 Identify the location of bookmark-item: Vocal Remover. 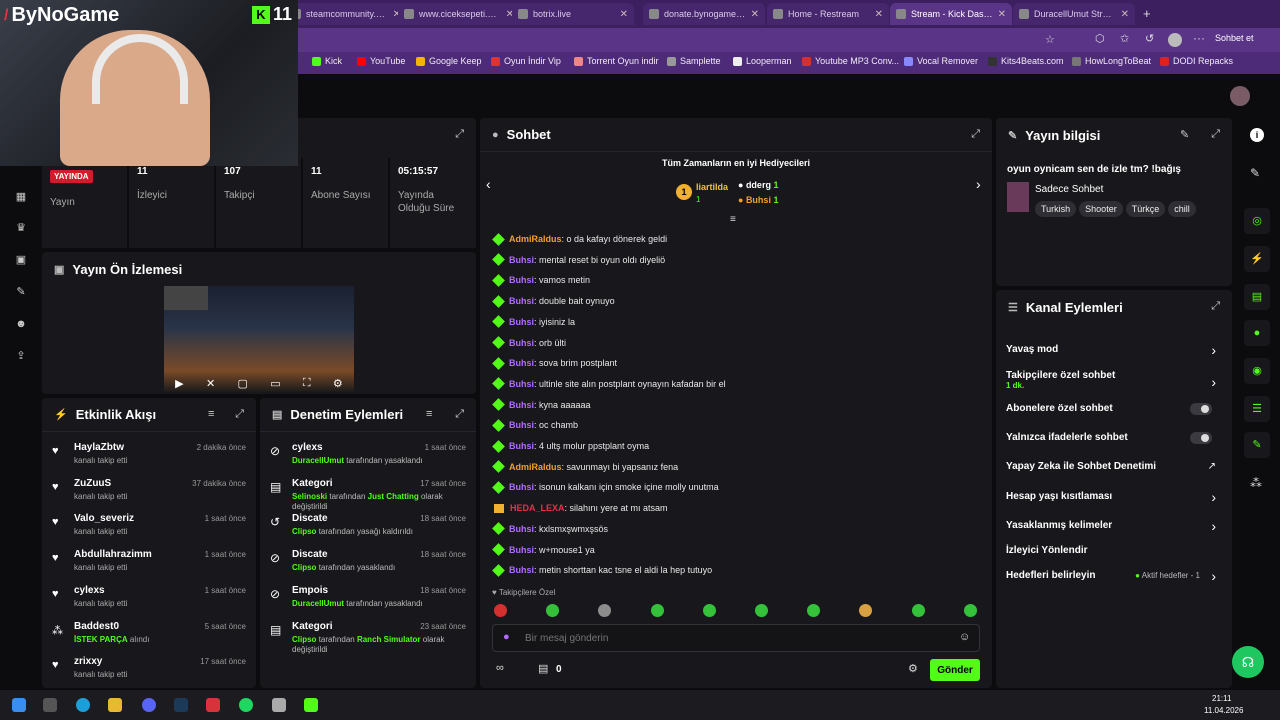
(941, 61).